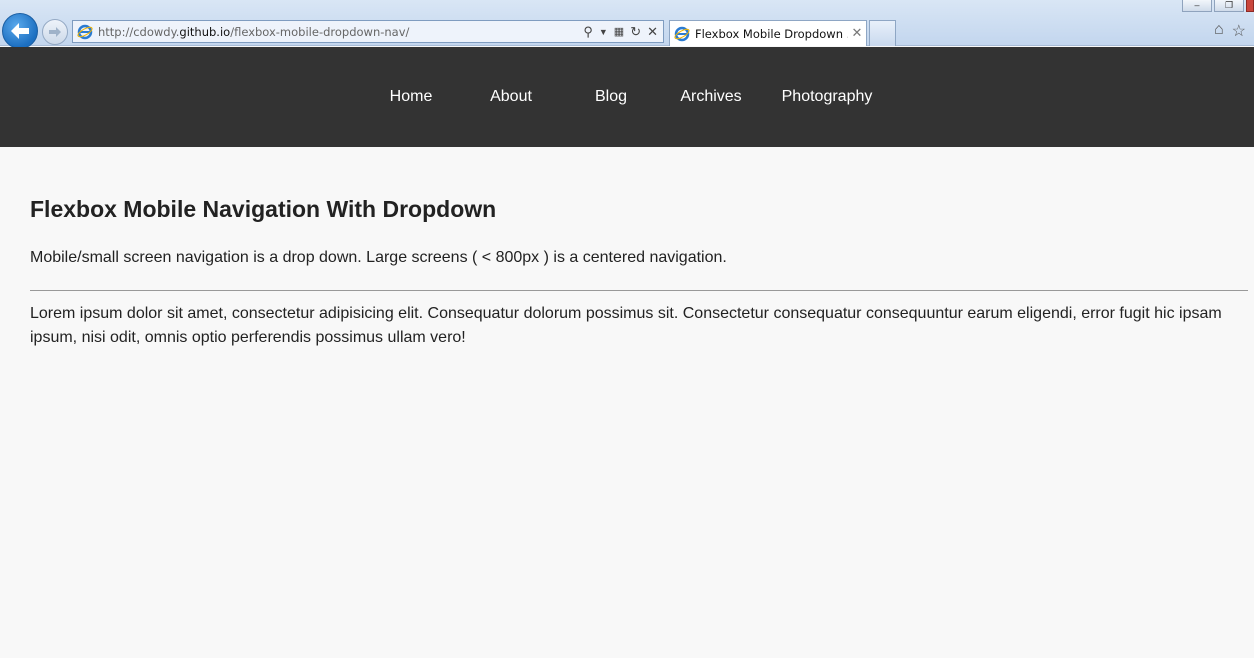 The image size is (1254, 658). I want to click on divider, so click(639, 290).